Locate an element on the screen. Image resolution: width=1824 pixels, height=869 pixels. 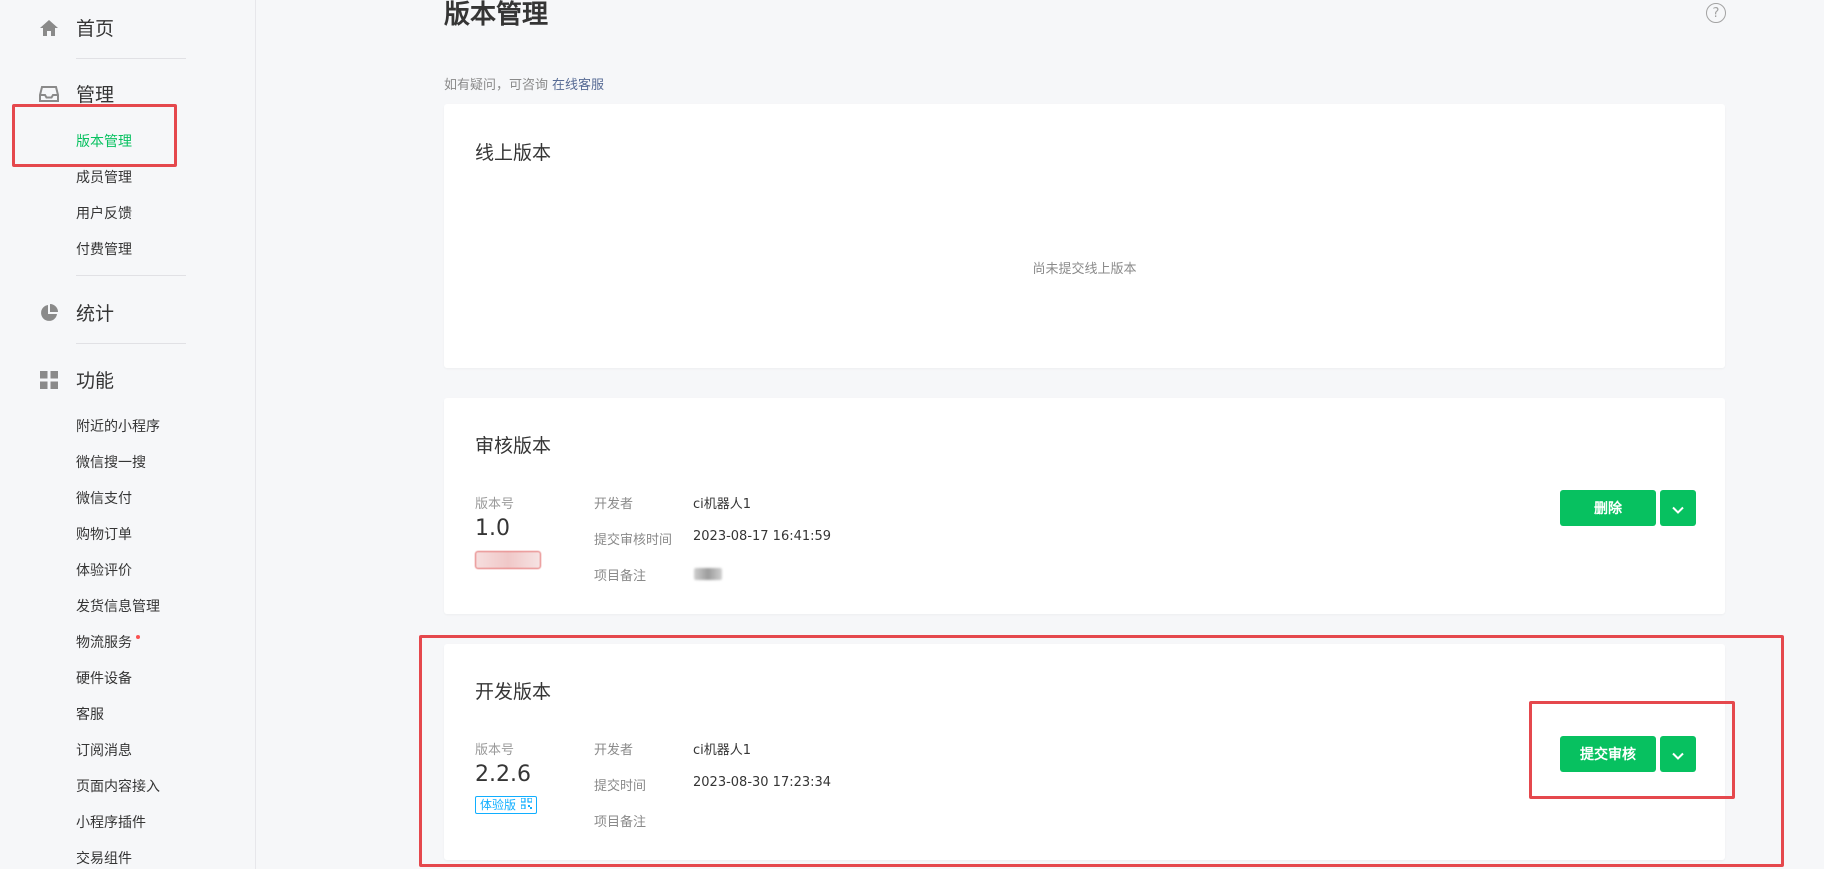
hint-label: 如有疑问，可咨询 is located at coordinates (496, 85).